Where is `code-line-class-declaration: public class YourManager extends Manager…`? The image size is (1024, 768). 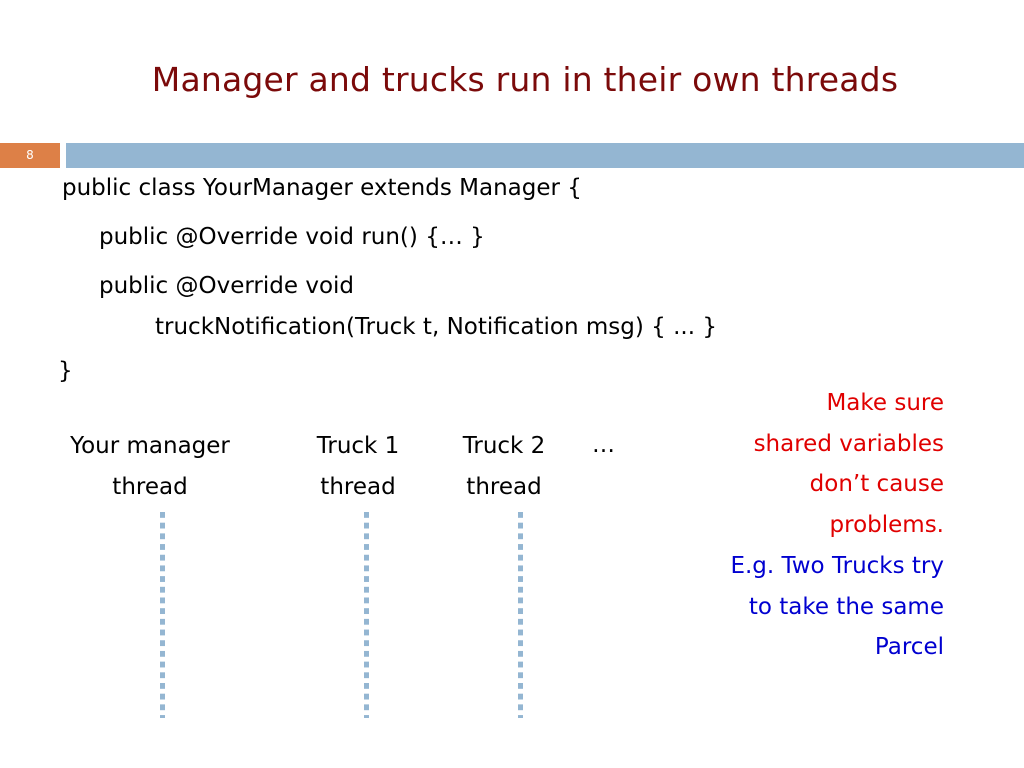 code-line-class-declaration: public class YourManager extends Manager… is located at coordinates (322, 188).